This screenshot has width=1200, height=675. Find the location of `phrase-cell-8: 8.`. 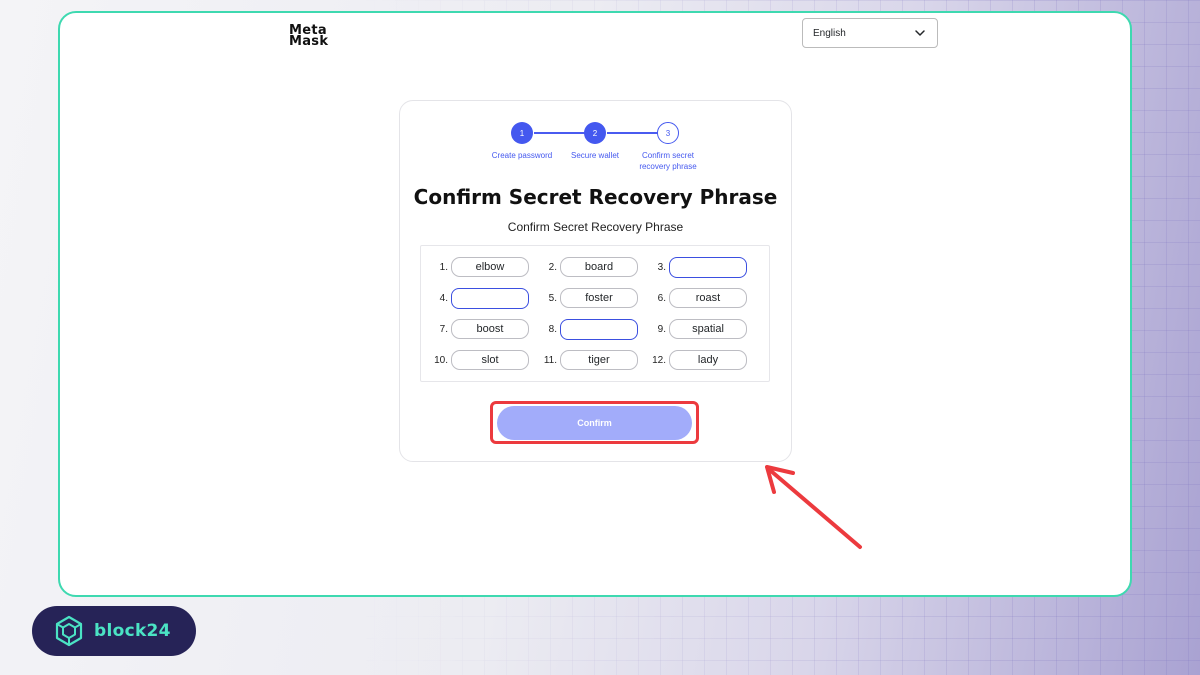

phrase-cell-8: 8. is located at coordinates (584, 329).